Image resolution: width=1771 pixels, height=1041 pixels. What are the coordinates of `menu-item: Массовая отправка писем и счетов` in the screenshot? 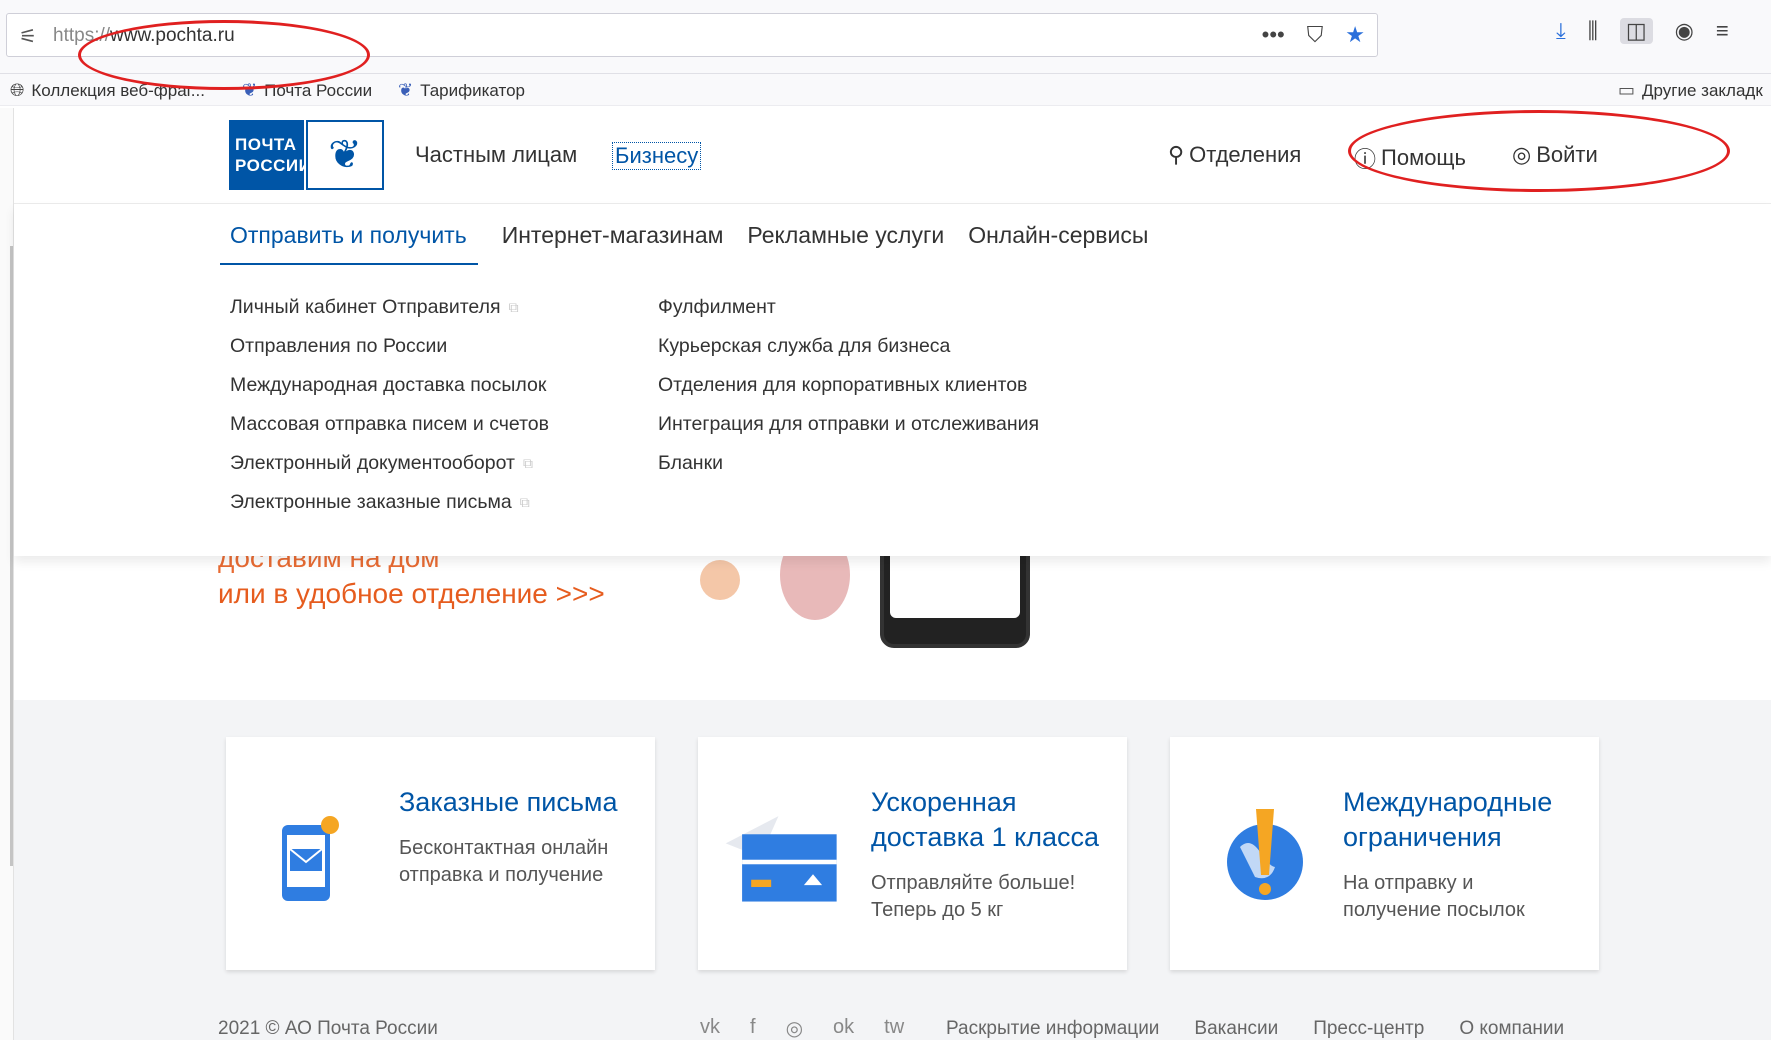 It's located at (389, 424).